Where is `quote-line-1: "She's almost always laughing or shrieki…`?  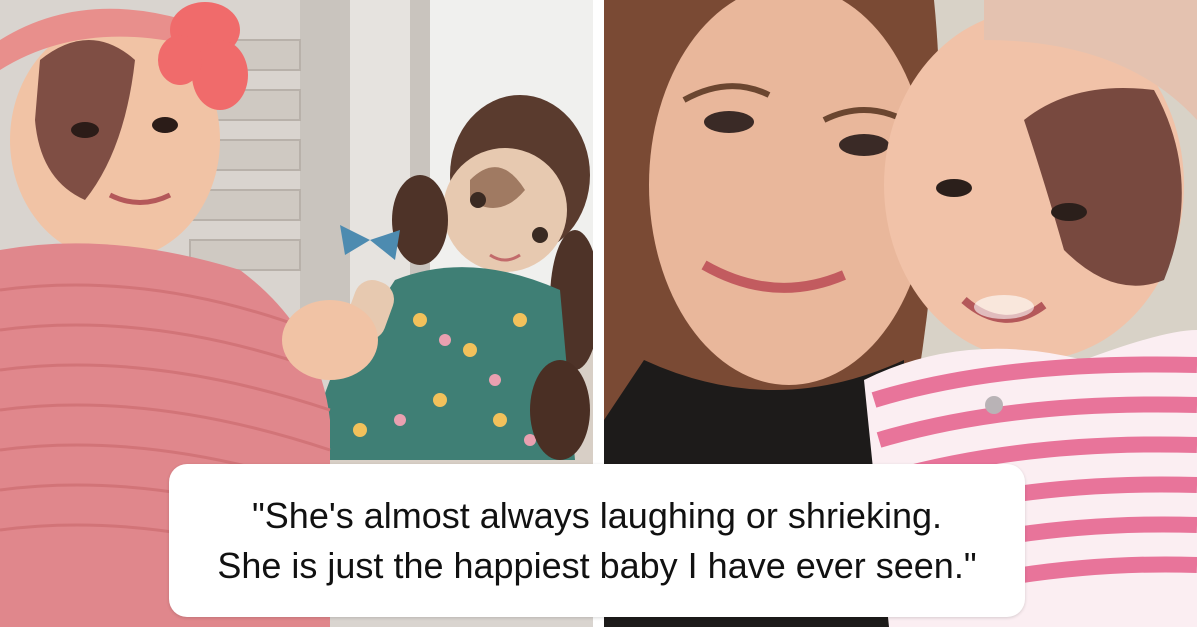
quote-line-1: "She's almost always laughing or shrieki… is located at coordinates (597, 515).